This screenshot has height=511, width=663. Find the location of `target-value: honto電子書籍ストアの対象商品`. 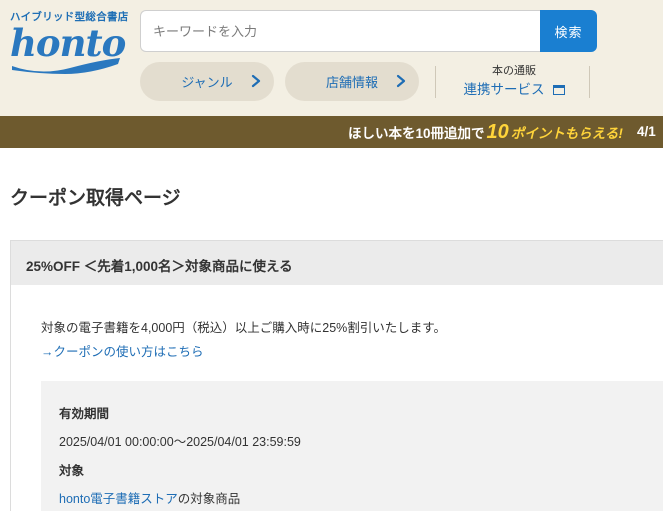

target-value: honto電子書籍ストアの対象商品 is located at coordinates (149, 497).